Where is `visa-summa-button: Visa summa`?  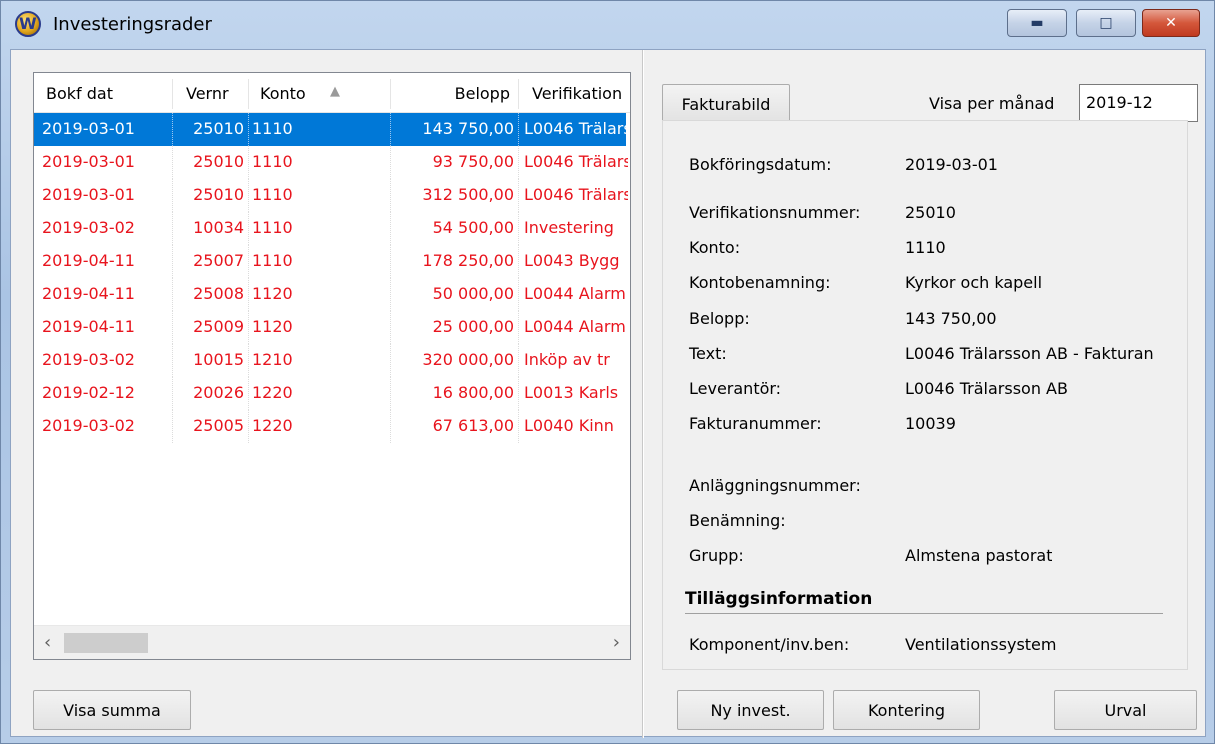 visa-summa-button: Visa summa is located at coordinates (112, 710).